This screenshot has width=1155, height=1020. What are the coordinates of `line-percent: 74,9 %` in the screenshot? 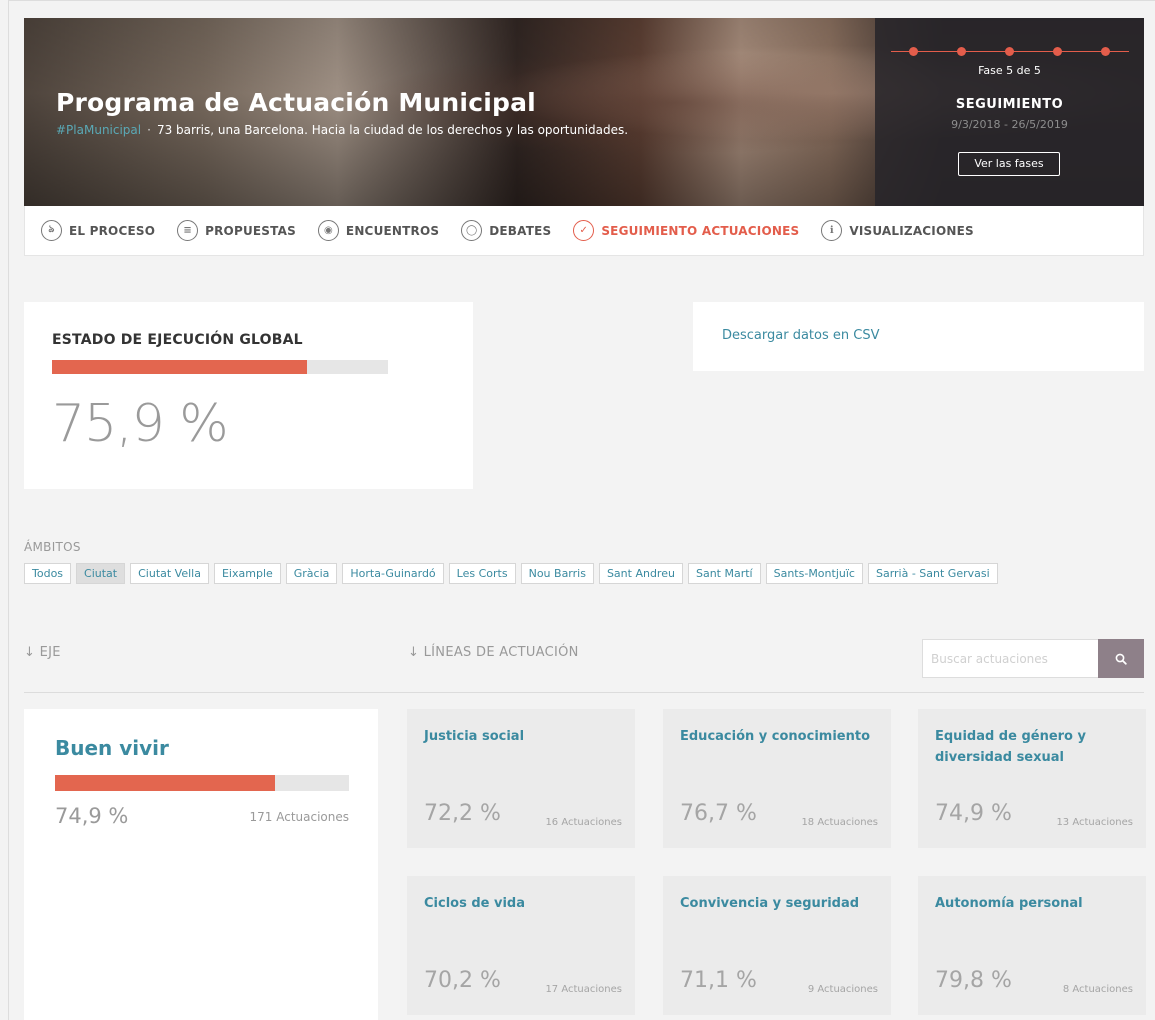 It's located at (973, 813).